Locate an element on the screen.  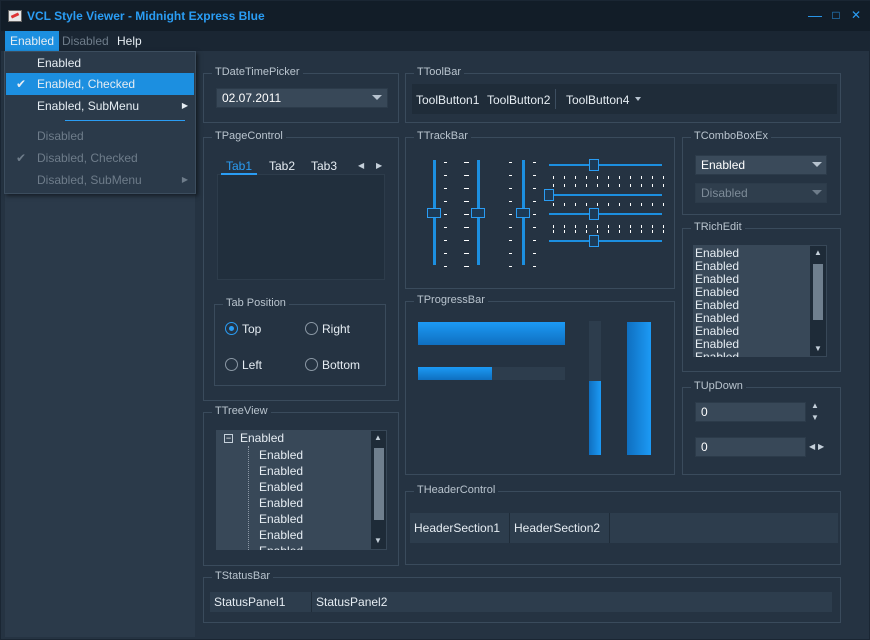
progressbar-group: TProgressBar is located at coordinates (540, 384).